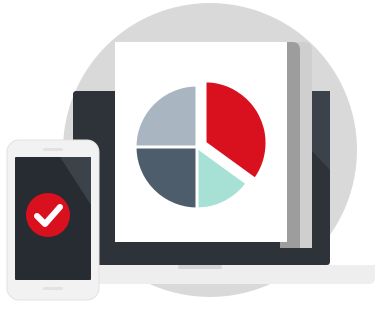 This screenshot has height=332, width=375. I want to click on check-circle-badge, so click(48, 215).